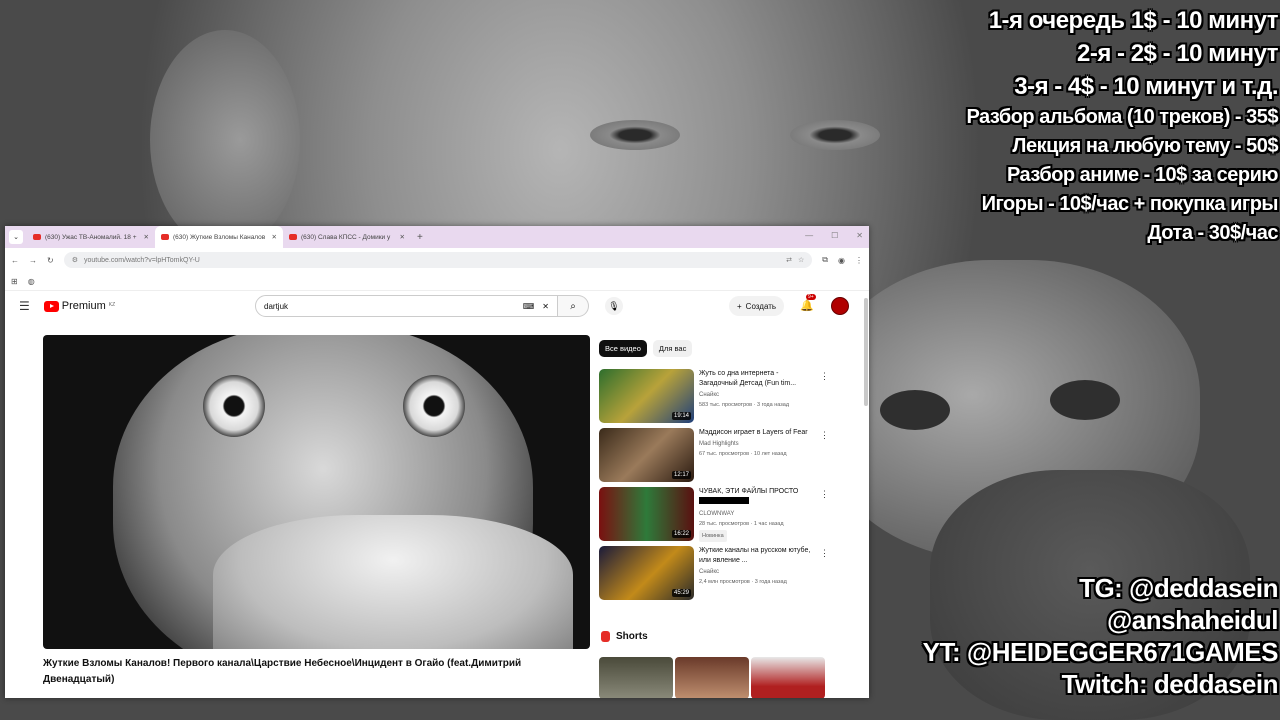 This screenshot has height=720, width=1280. I want to click on youtube-logo: Premium KZ, so click(79, 306).